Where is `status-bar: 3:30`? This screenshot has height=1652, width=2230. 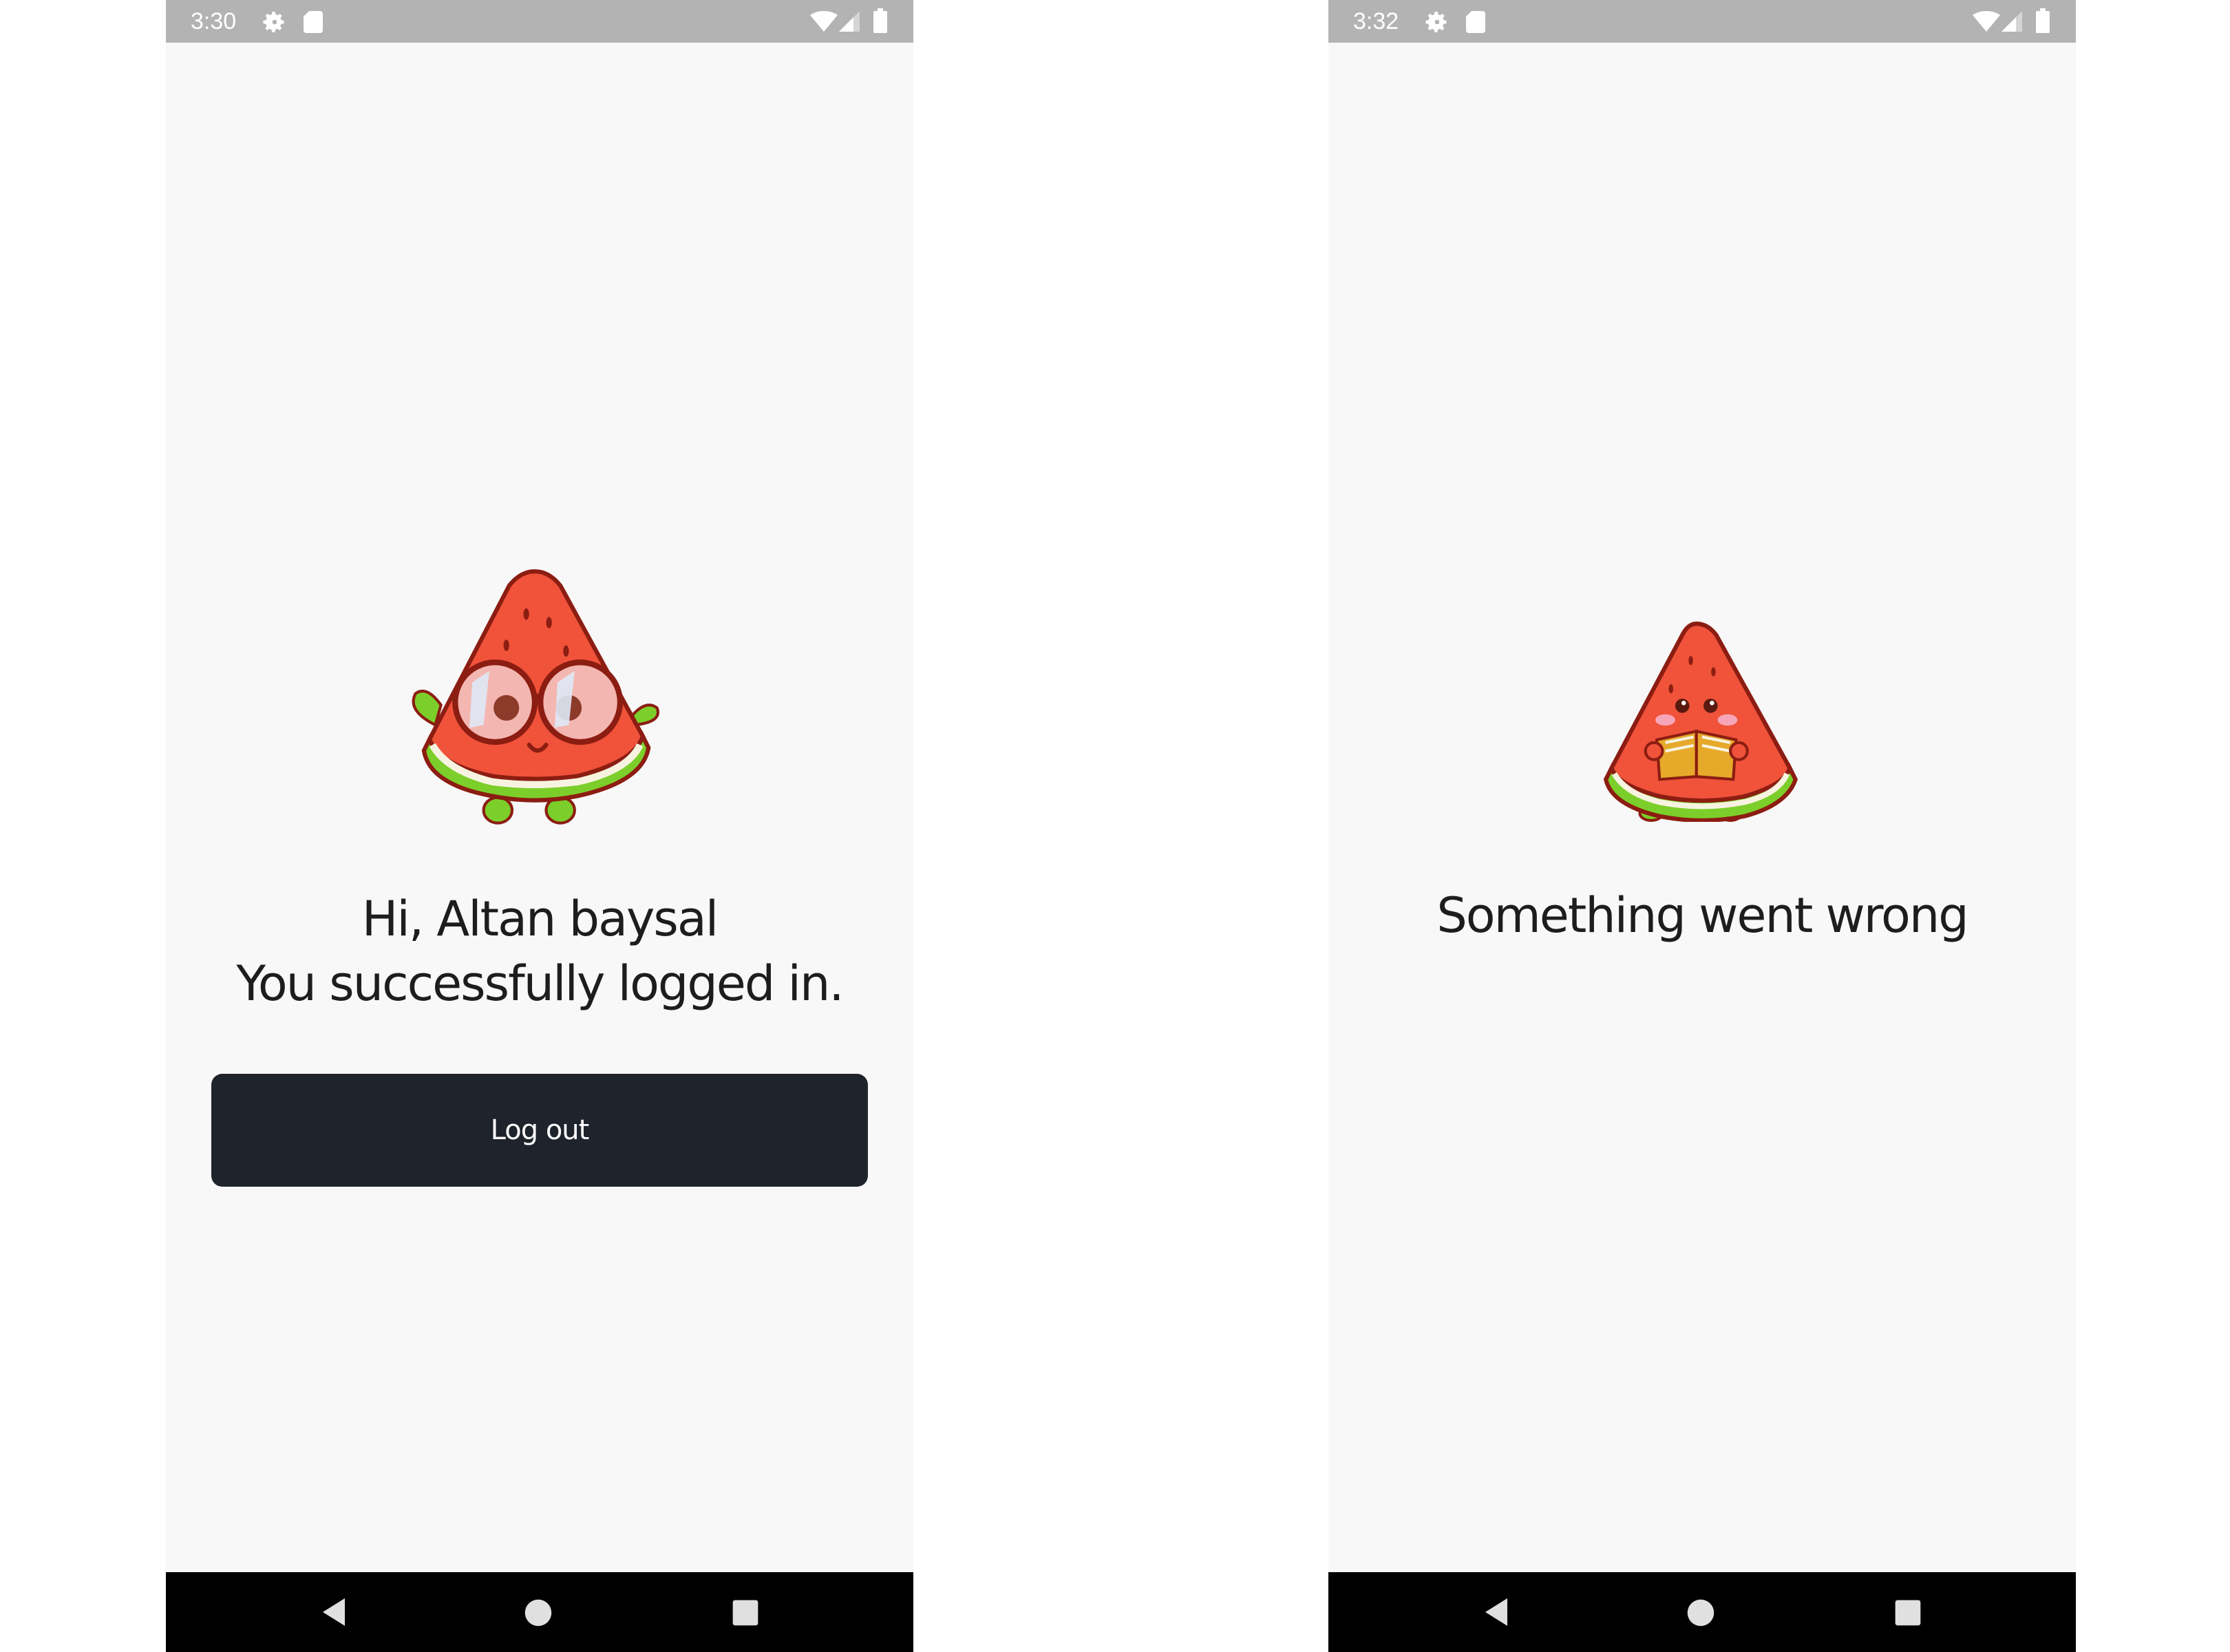
status-bar: 3:30 is located at coordinates (539, 21).